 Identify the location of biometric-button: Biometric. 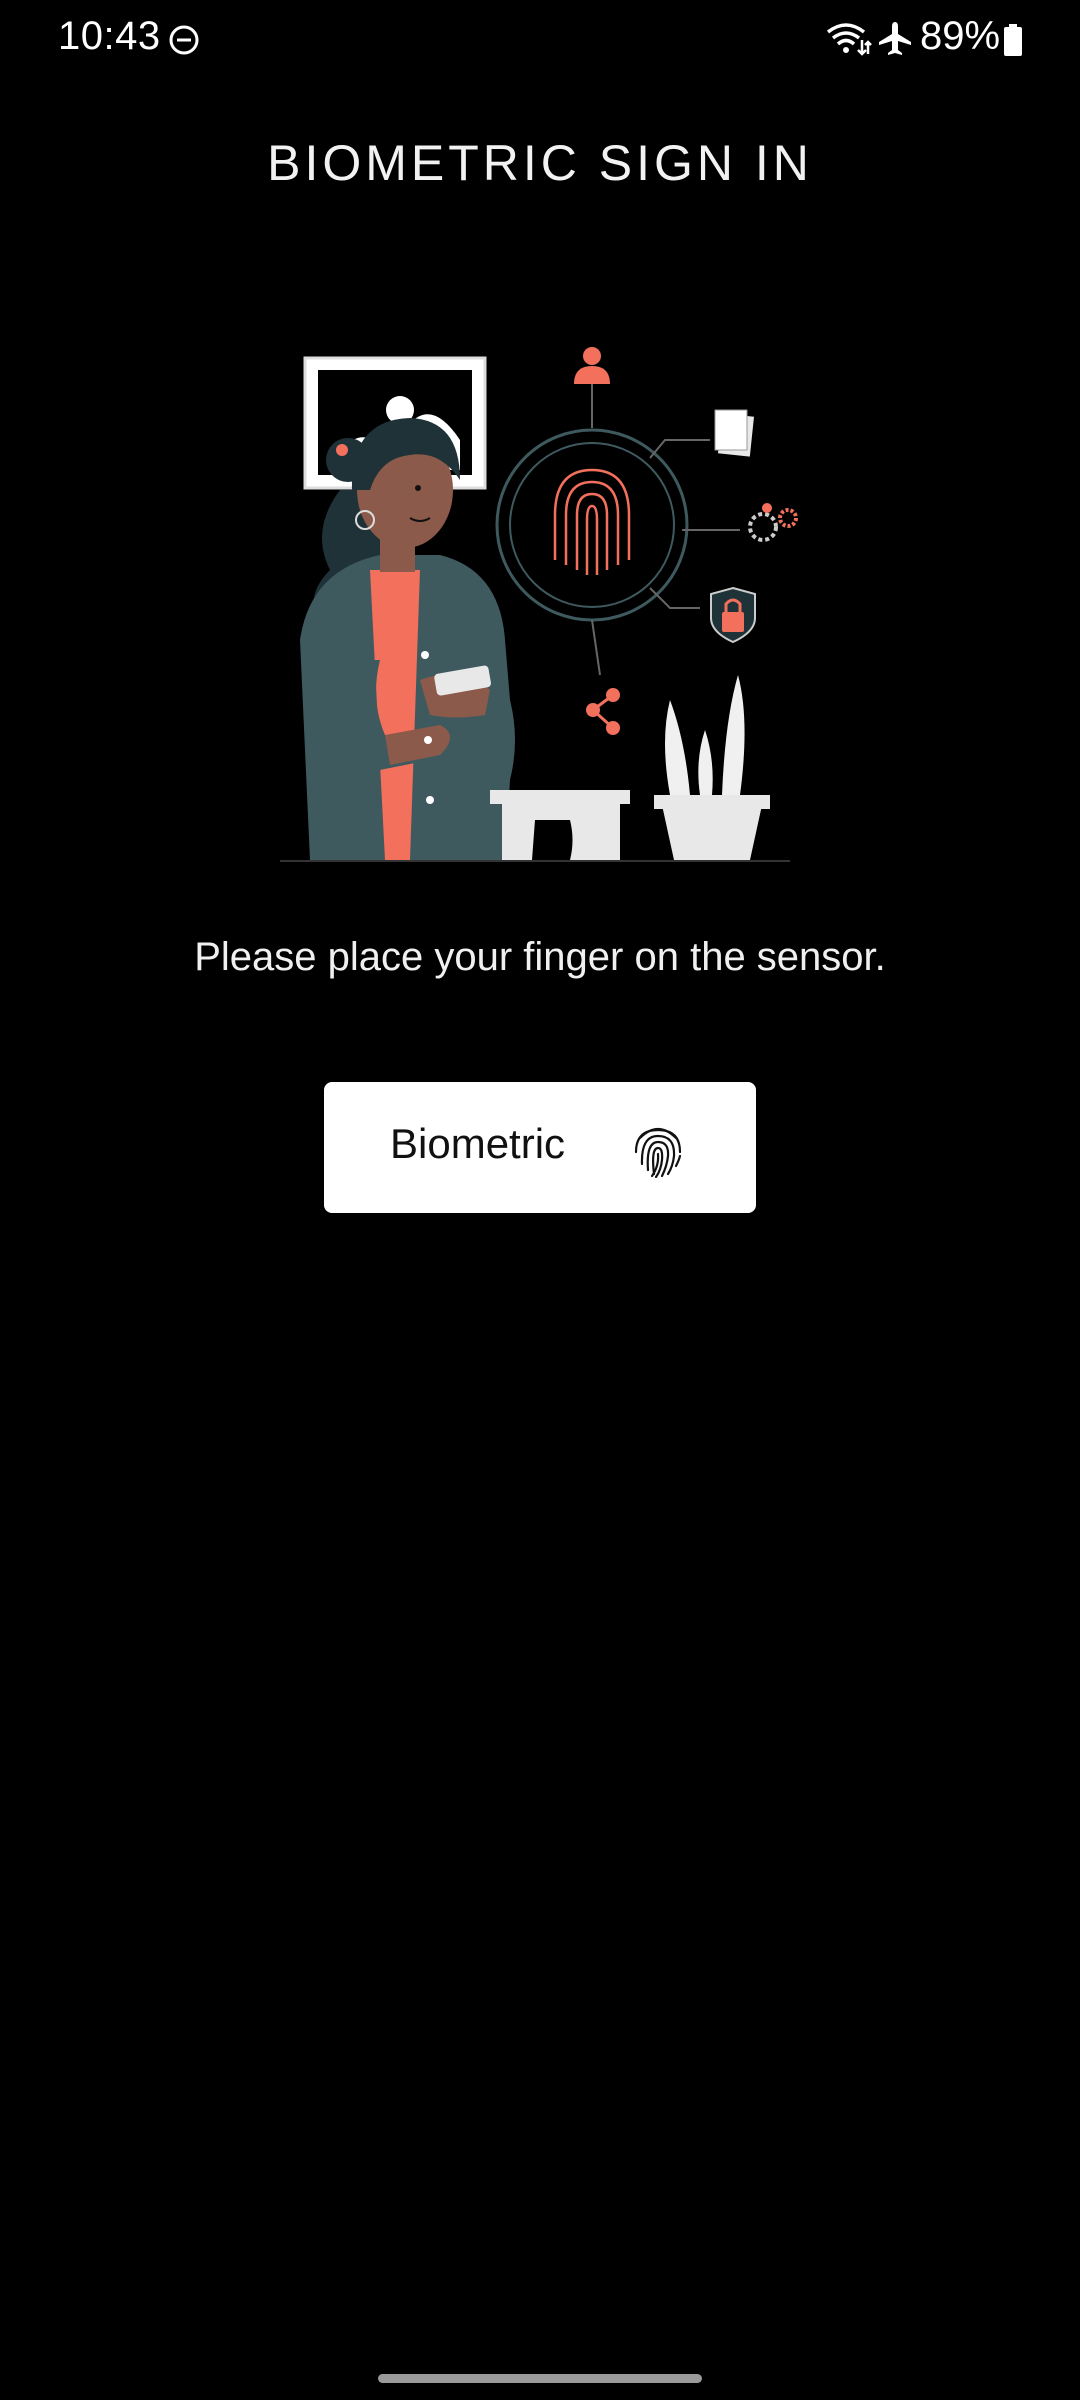
(540, 1147).